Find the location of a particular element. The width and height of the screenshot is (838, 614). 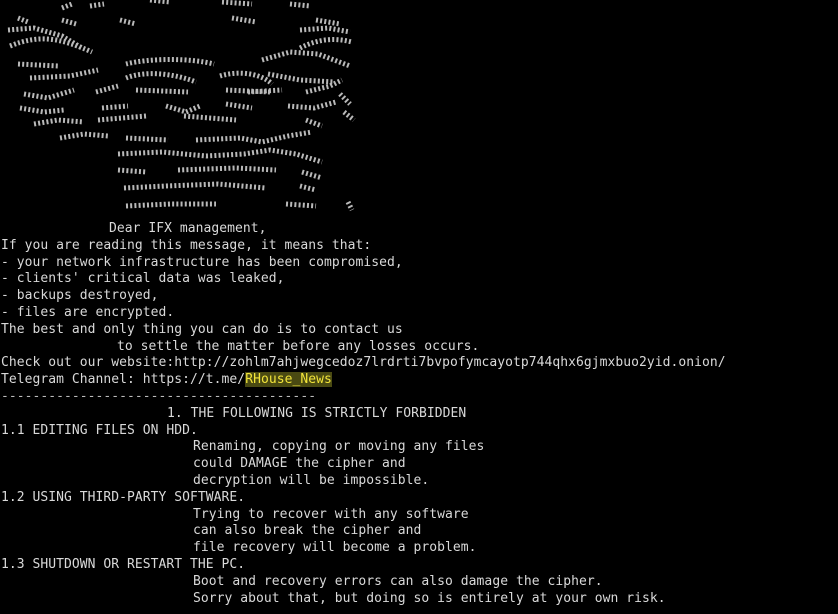

rule-title: 1.1 EDITING FILES ON HDD. is located at coordinates (99, 430).